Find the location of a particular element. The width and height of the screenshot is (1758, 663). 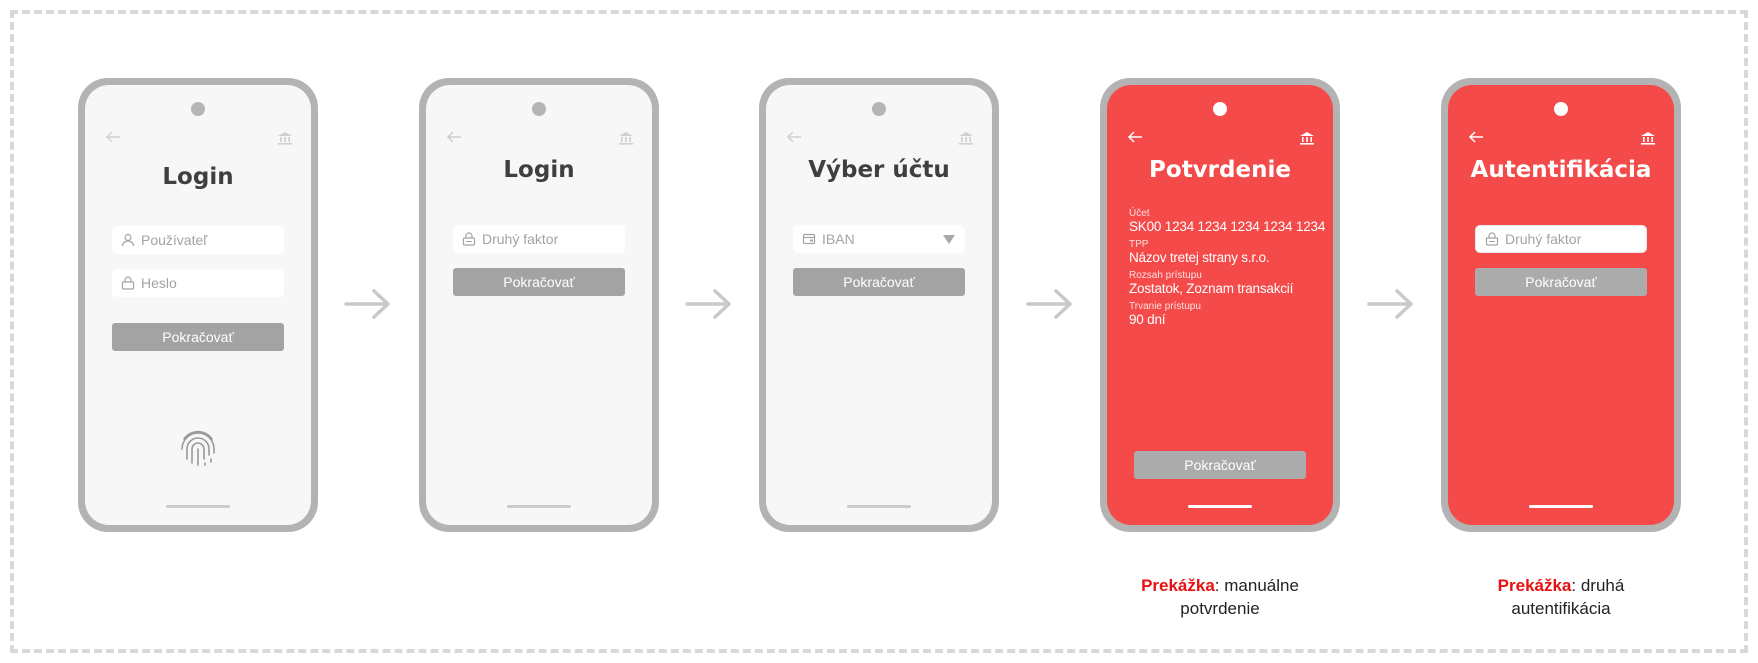

screen: Login Druhý faktor Pokračovať is located at coordinates (539, 305).